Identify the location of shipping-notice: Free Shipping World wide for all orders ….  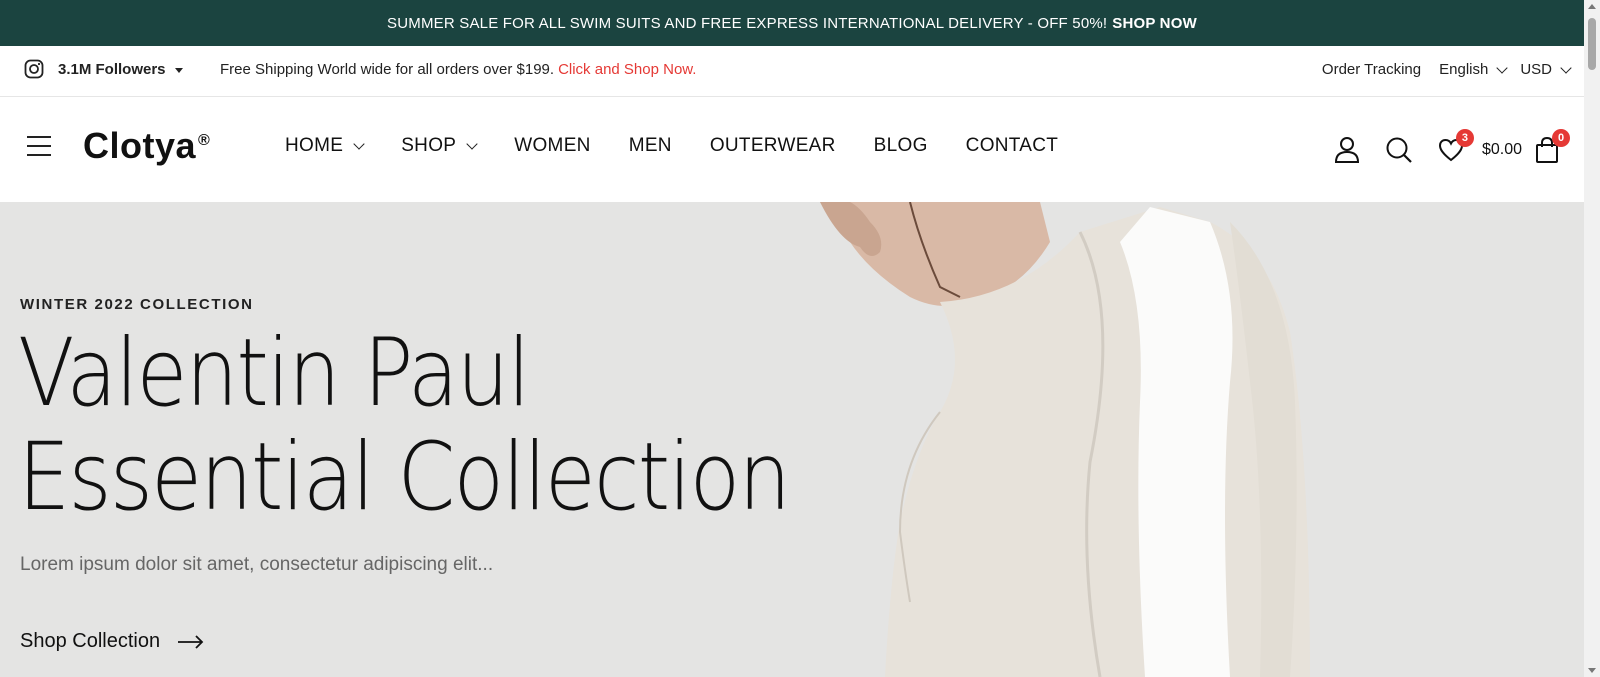
(458, 69).